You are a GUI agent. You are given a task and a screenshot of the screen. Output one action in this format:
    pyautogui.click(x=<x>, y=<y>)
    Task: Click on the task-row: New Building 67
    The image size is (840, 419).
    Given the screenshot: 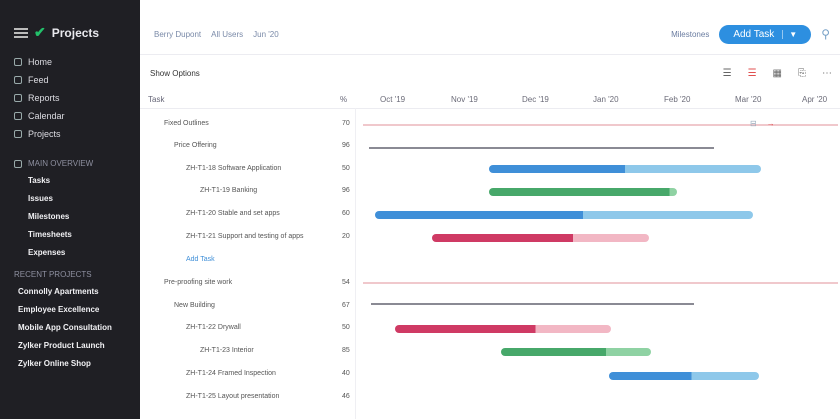 What is the action you would take?
    pyautogui.click(x=247, y=307)
    